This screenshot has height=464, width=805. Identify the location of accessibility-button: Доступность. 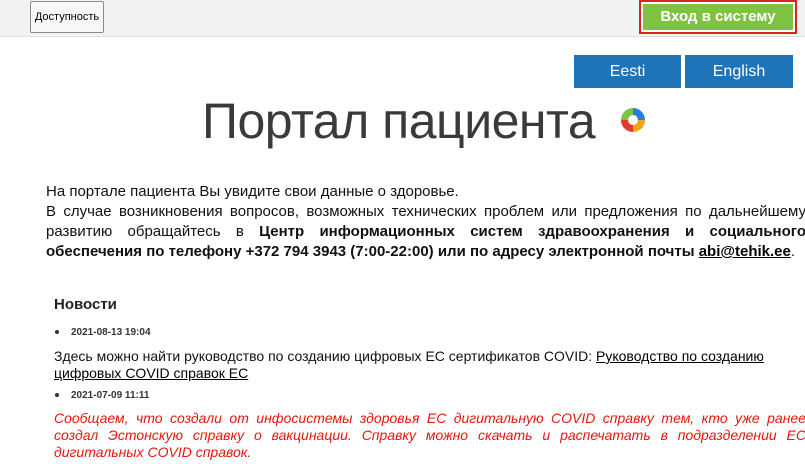
(67, 17).